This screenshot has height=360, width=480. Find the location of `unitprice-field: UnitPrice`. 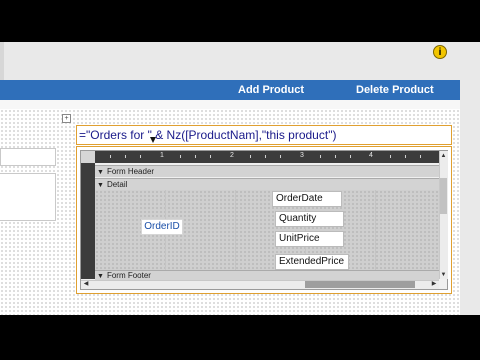

unitprice-field: UnitPrice is located at coordinates (309, 239).